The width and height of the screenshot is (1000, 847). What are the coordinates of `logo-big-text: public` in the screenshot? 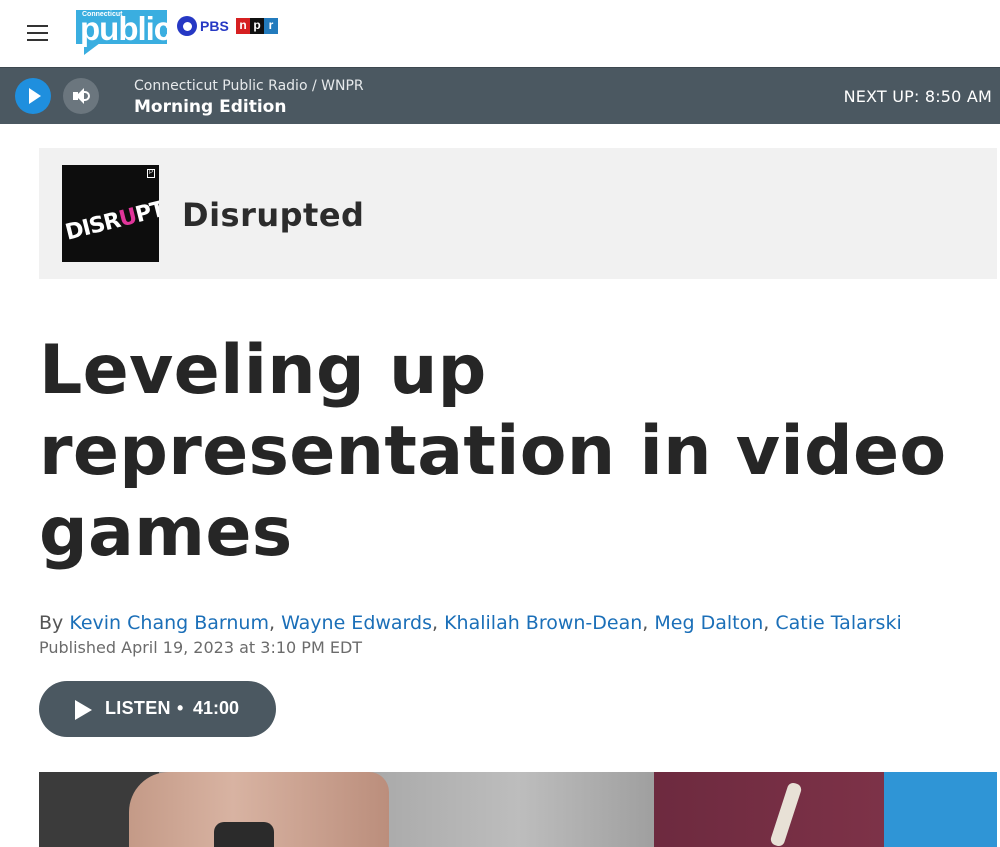 It's located at (126, 28).